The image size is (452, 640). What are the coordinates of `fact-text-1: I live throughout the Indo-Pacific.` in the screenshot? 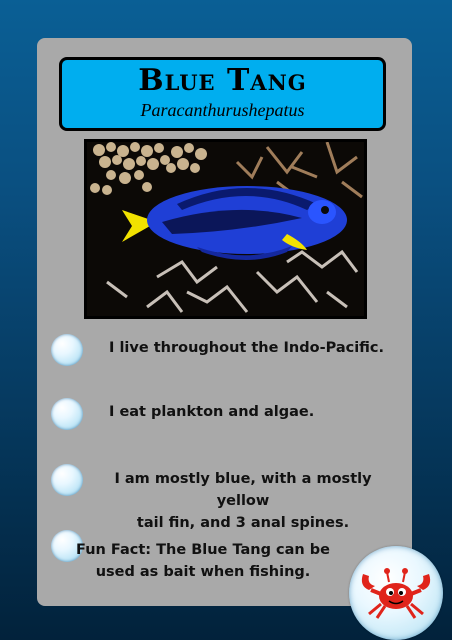 It's located at (264, 348).